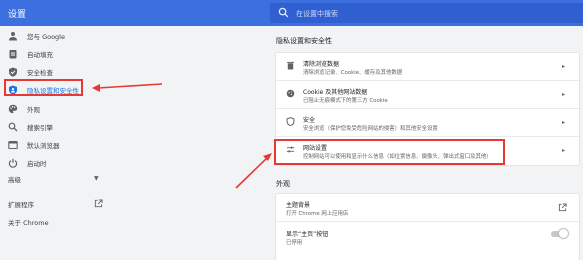 This screenshot has height=260, width=583. What do you see at coordinates (57, 54) in the screenshot?
I see `sidebar-item-autofill: 自动填充` at bounding box center [57, 54].